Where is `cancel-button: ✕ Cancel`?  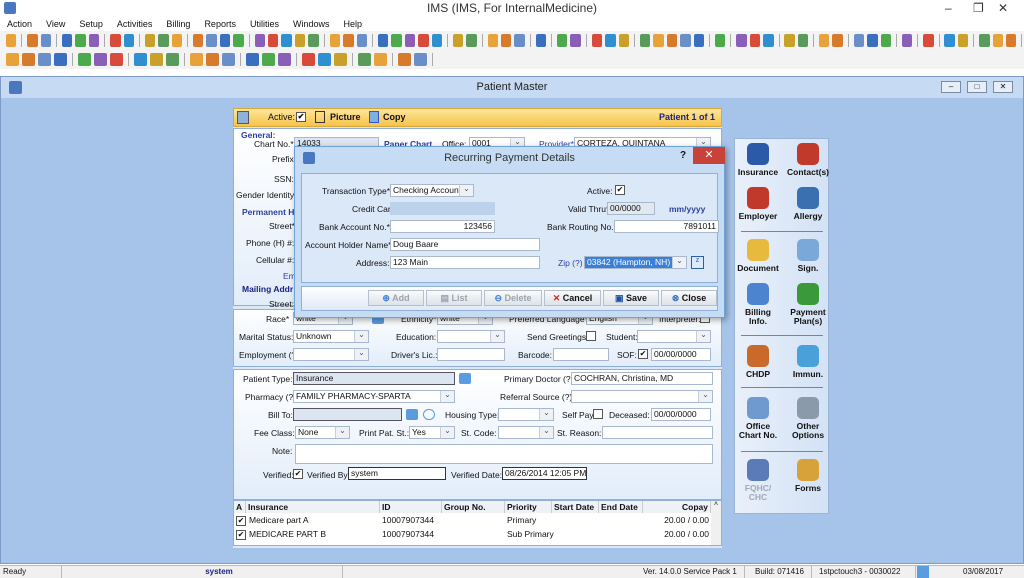 cancel-button: ✕ Cancel is located at coordinates (572, 298).